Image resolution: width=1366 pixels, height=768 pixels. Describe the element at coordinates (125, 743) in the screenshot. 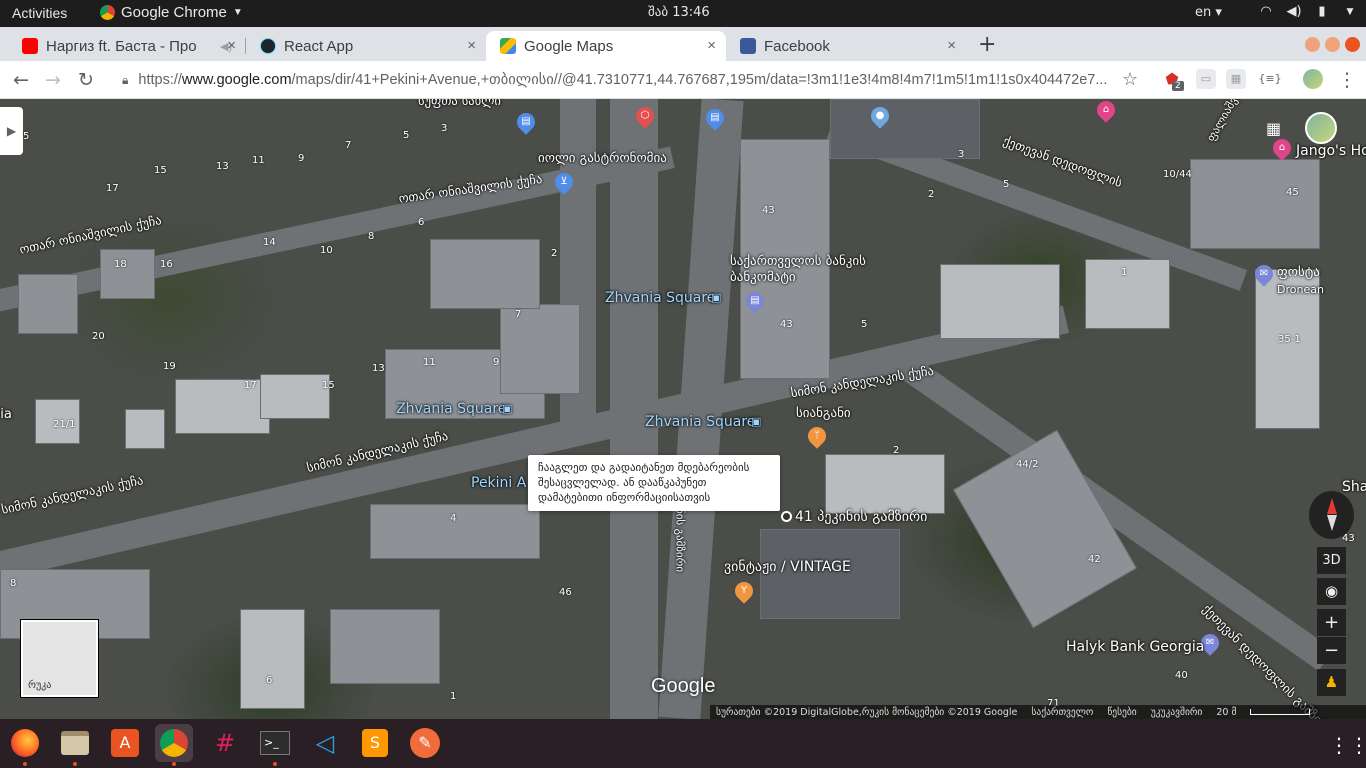

I see `dock-software: A` at that location.